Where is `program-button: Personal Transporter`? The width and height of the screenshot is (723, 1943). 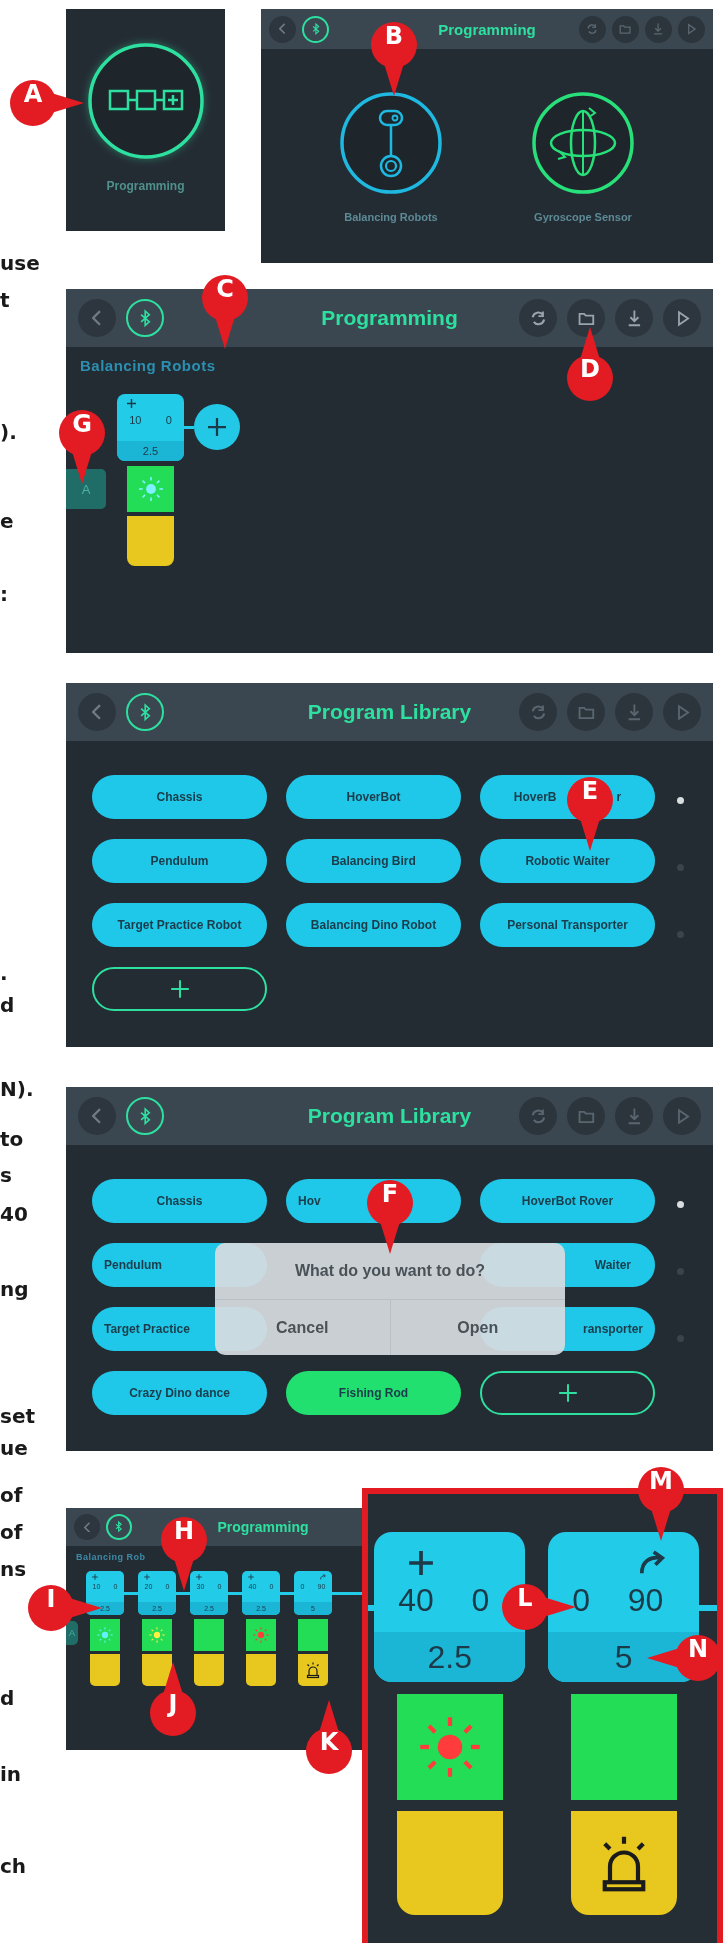
program-button: Personal Transporter is located at coordinates (567, 925).